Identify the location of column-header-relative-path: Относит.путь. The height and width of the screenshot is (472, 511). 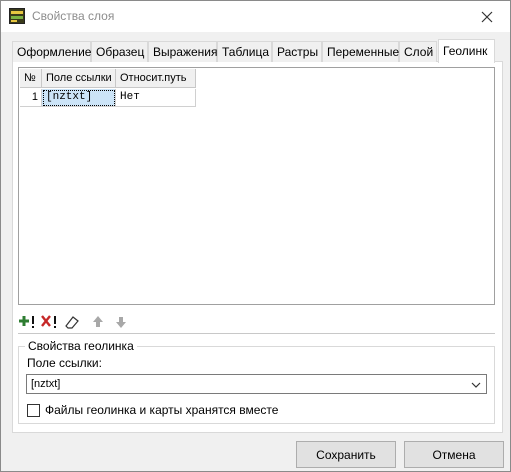
(156, 78).